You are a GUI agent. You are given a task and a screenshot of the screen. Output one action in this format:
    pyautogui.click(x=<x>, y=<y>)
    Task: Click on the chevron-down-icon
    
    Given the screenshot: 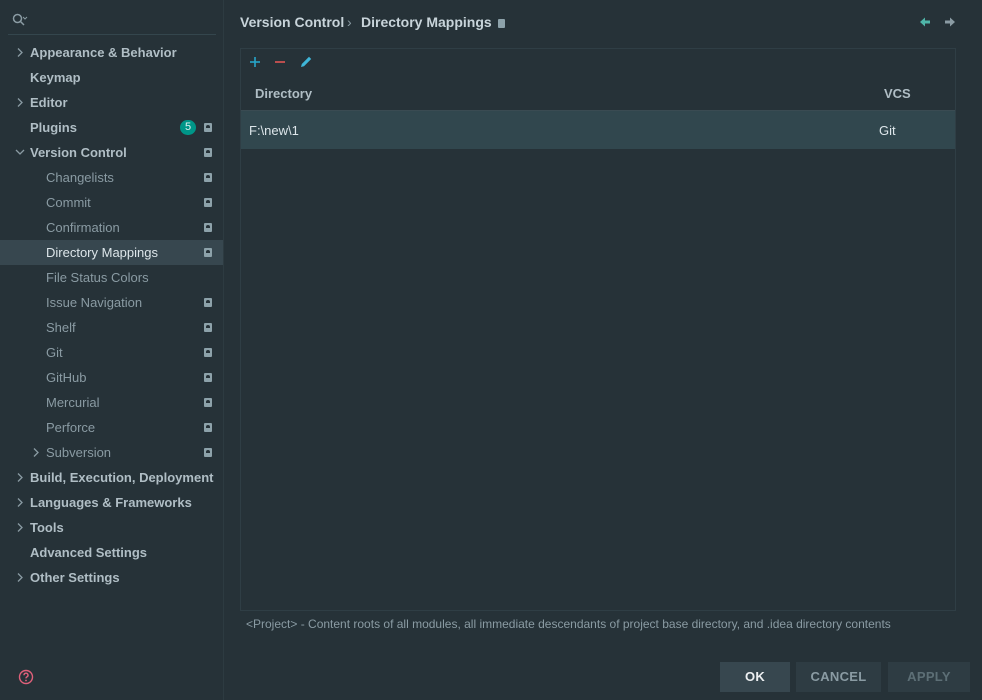 What is the action you would take?
    pyautogui.click(x=20, y=152)
    